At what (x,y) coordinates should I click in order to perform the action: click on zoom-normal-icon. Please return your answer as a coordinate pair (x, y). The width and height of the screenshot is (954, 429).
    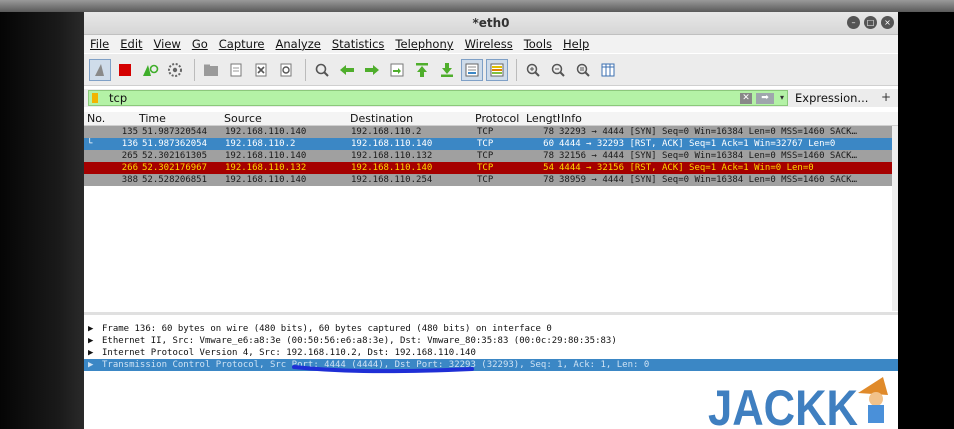
    Looking at the image, I should click on (583, 70).